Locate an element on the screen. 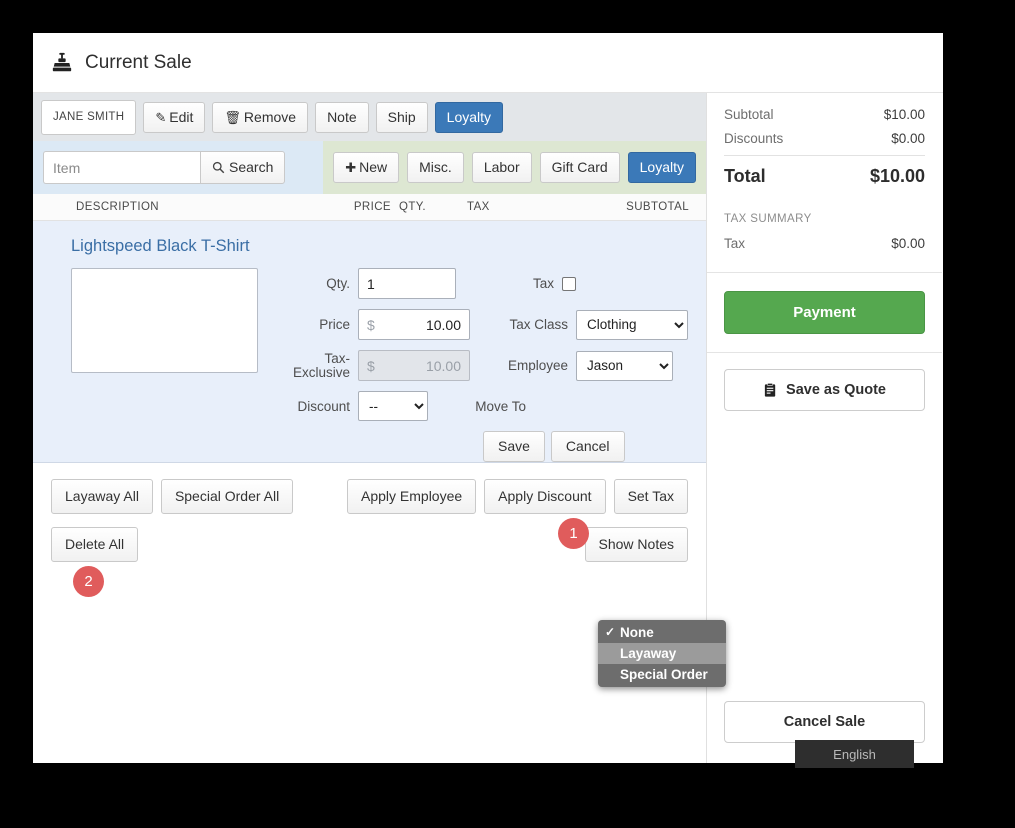 This screenshot has height=828, width=1015. cancel-sale-button: Cancel Sale is located at coordinates (824, 722).